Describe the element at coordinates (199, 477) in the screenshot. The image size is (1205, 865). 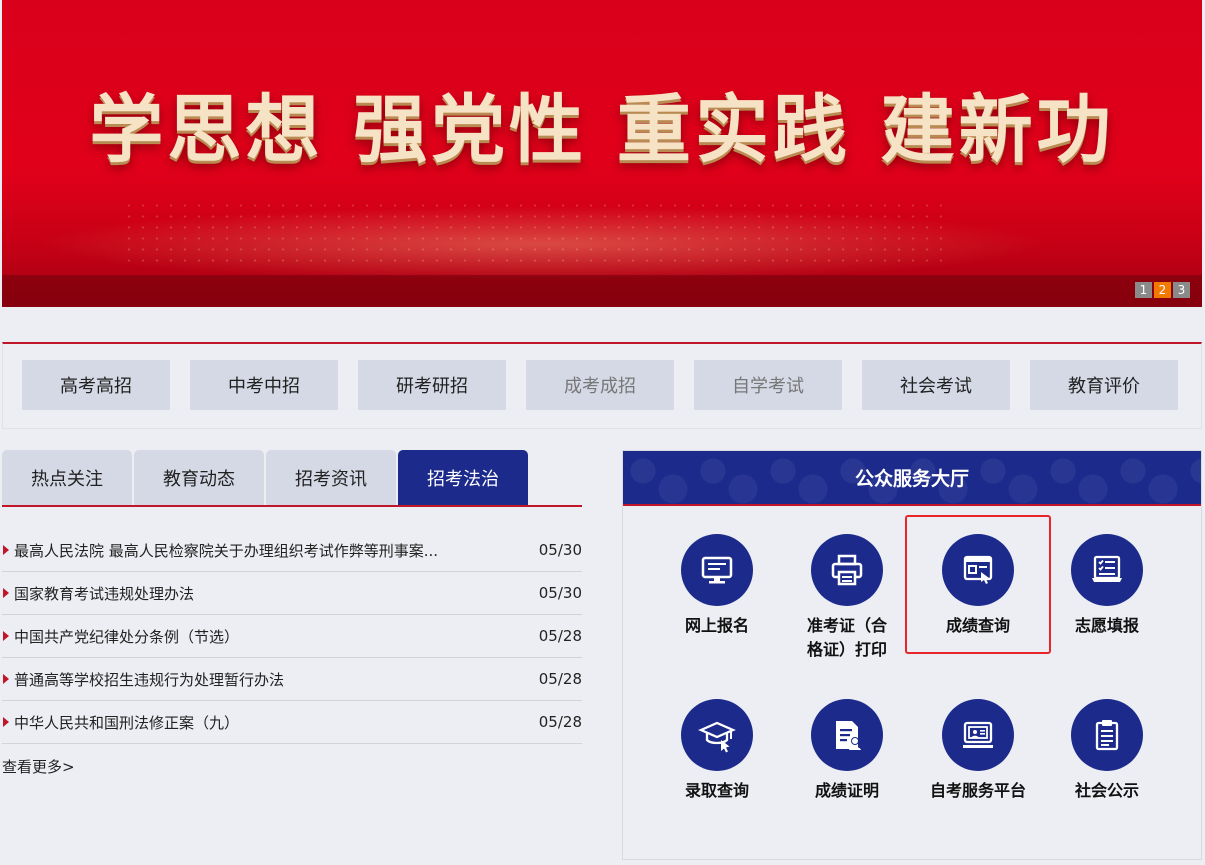
I see `tab-education-news: 教育动态` at that location.